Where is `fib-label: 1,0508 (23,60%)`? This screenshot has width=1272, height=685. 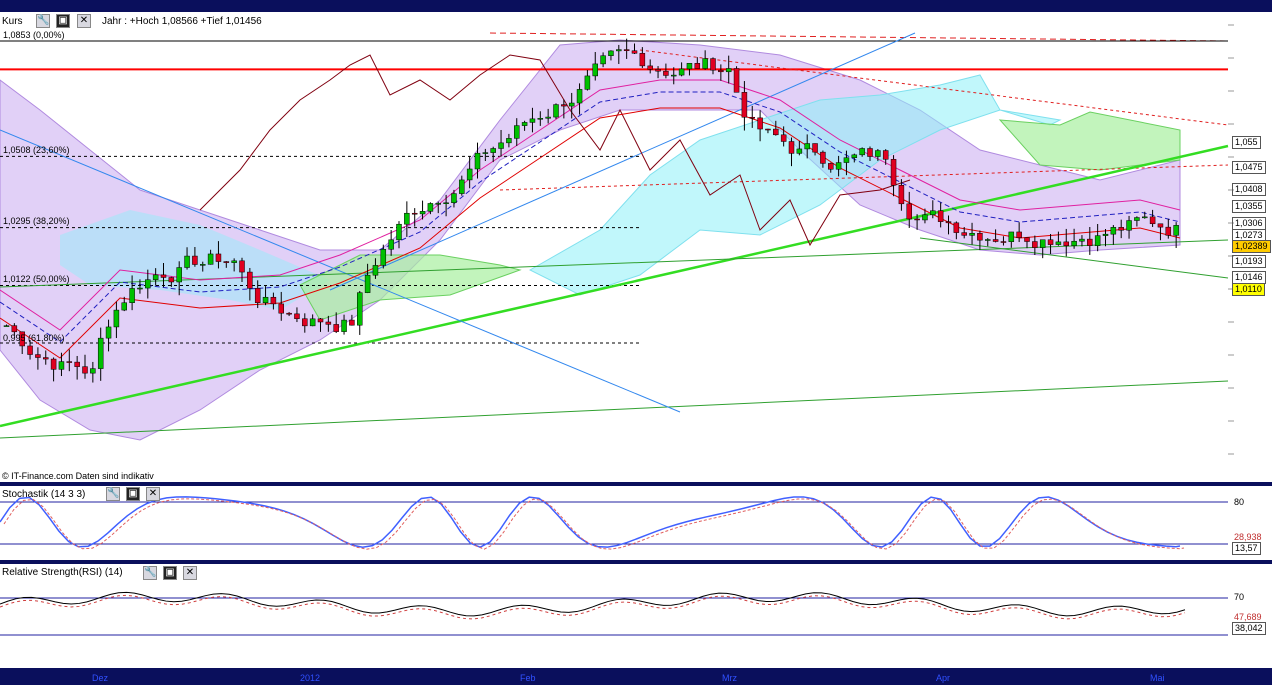 fib-label: 1,0508 (23,60%) is located at coordinates (36, 150).